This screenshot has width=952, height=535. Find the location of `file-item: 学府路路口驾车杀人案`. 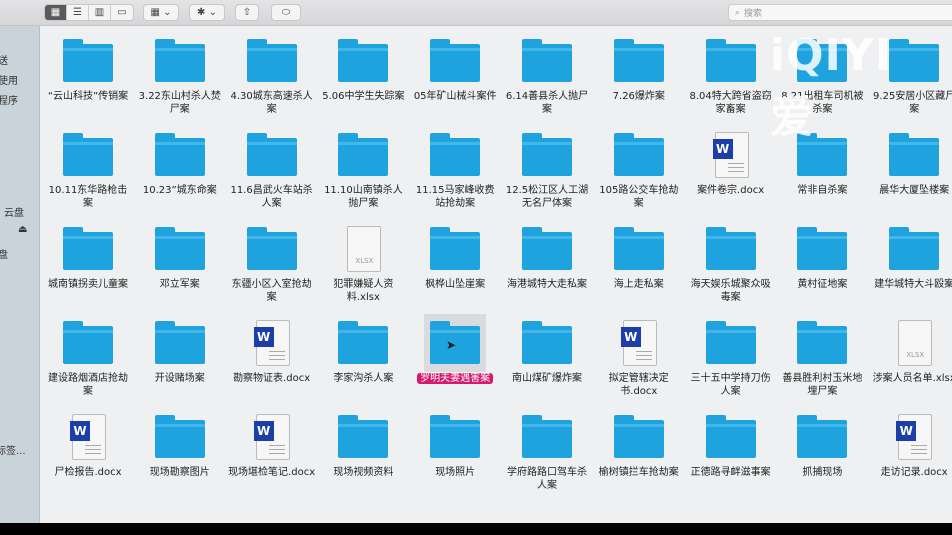

file-item: 学府路路口驾车杀人案 is located at coordinates (547, 453).